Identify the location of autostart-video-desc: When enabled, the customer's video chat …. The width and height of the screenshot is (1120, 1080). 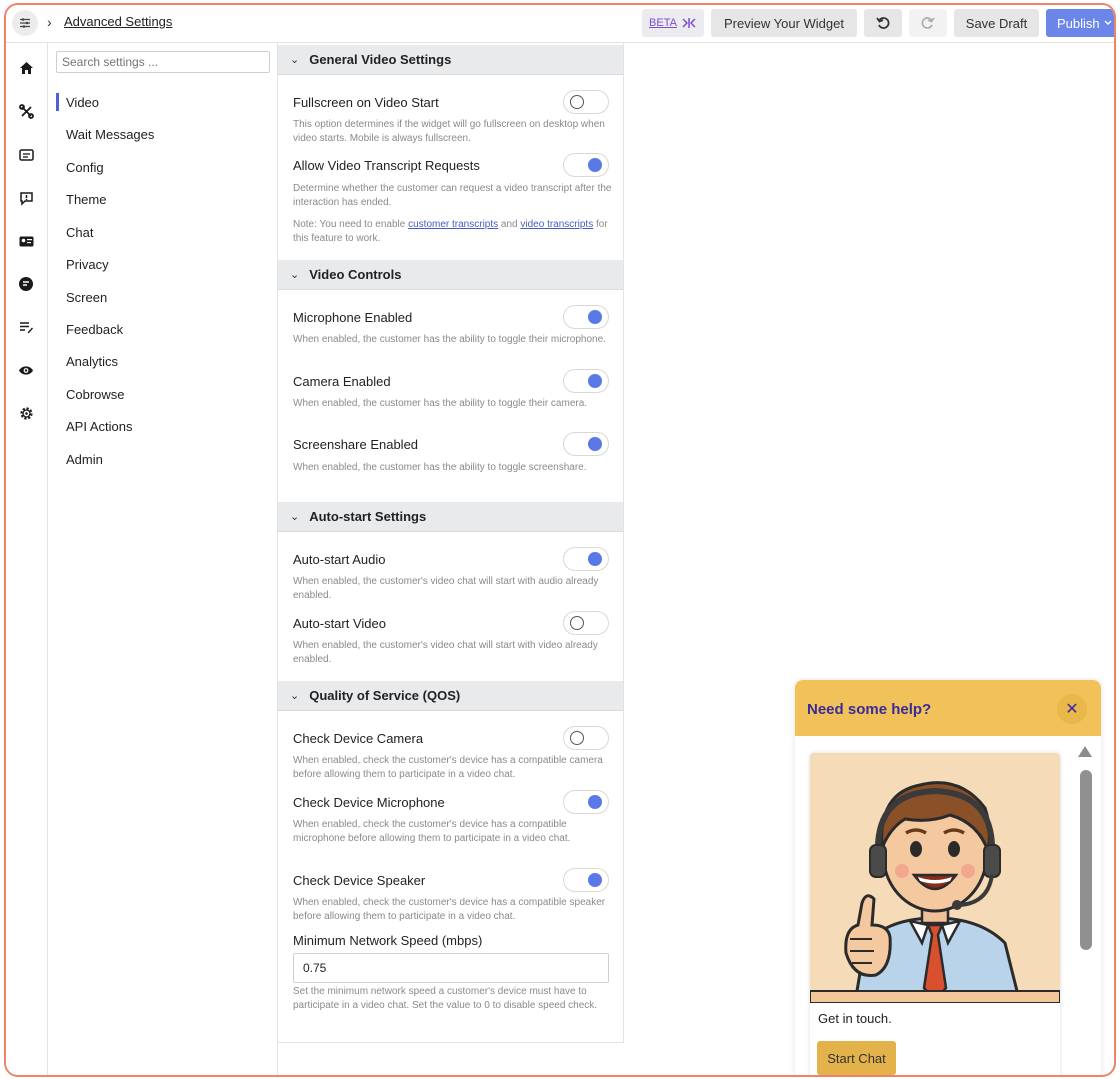
(445, 652).